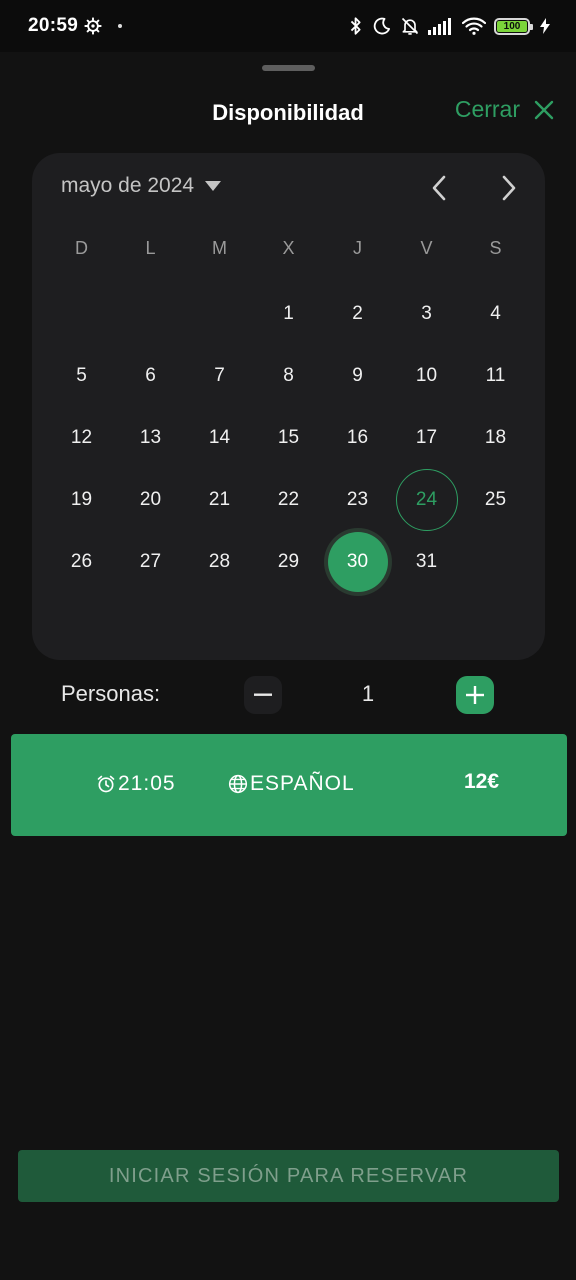 Image resolution: width=576 pixels, height=1280 pixels. I want to click on weekday-label: S, so click(495, 248).